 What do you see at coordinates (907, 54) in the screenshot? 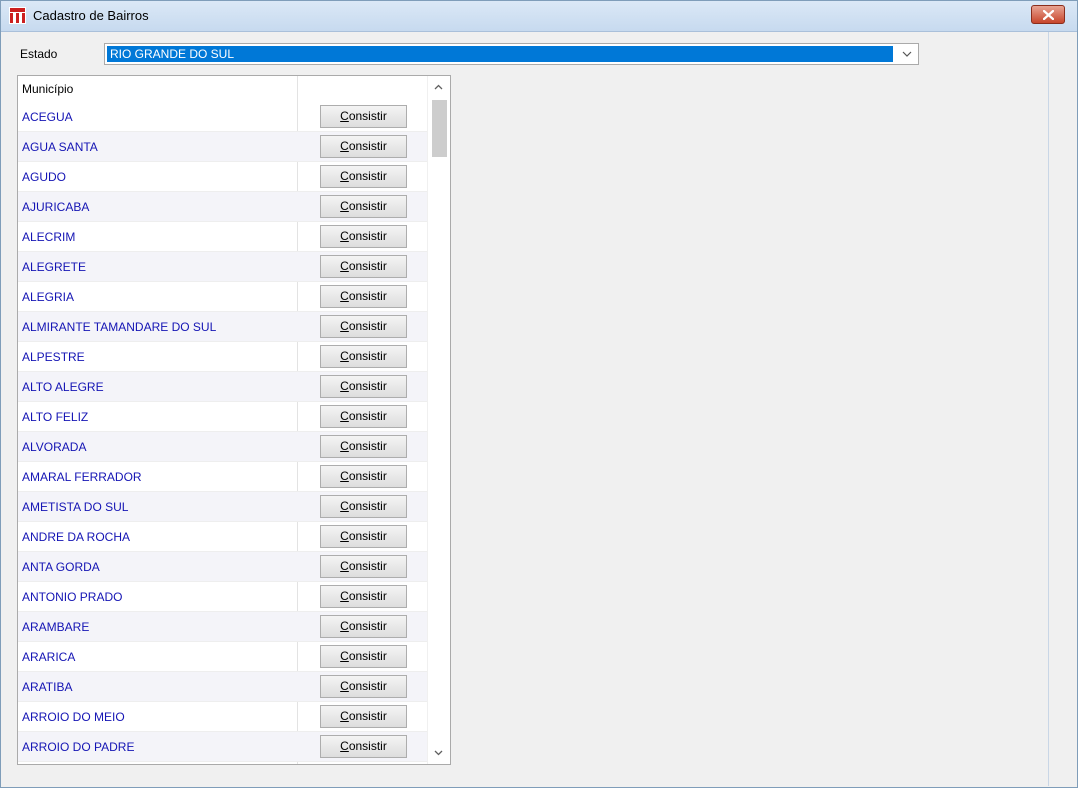
I see `chevron-down-icon` at bounding box center [907, 54].